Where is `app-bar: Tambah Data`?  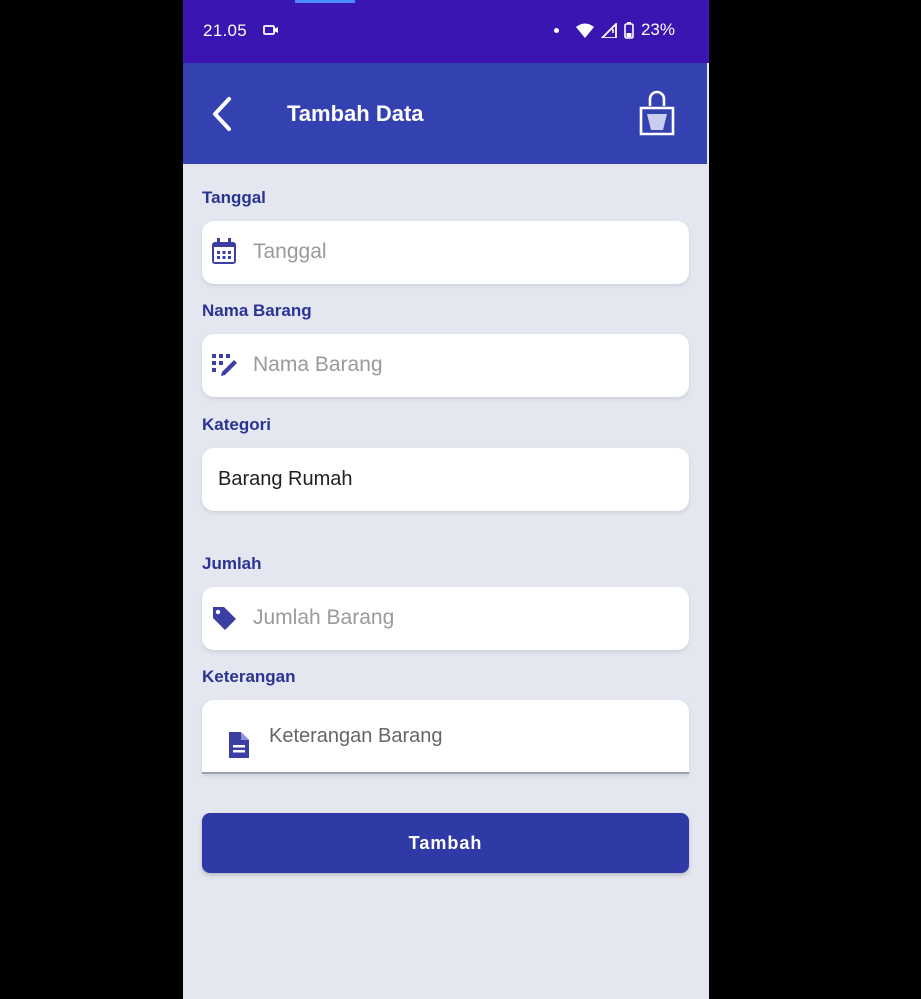 app-bar: Tambah Data is located at coordinates (445, 113).